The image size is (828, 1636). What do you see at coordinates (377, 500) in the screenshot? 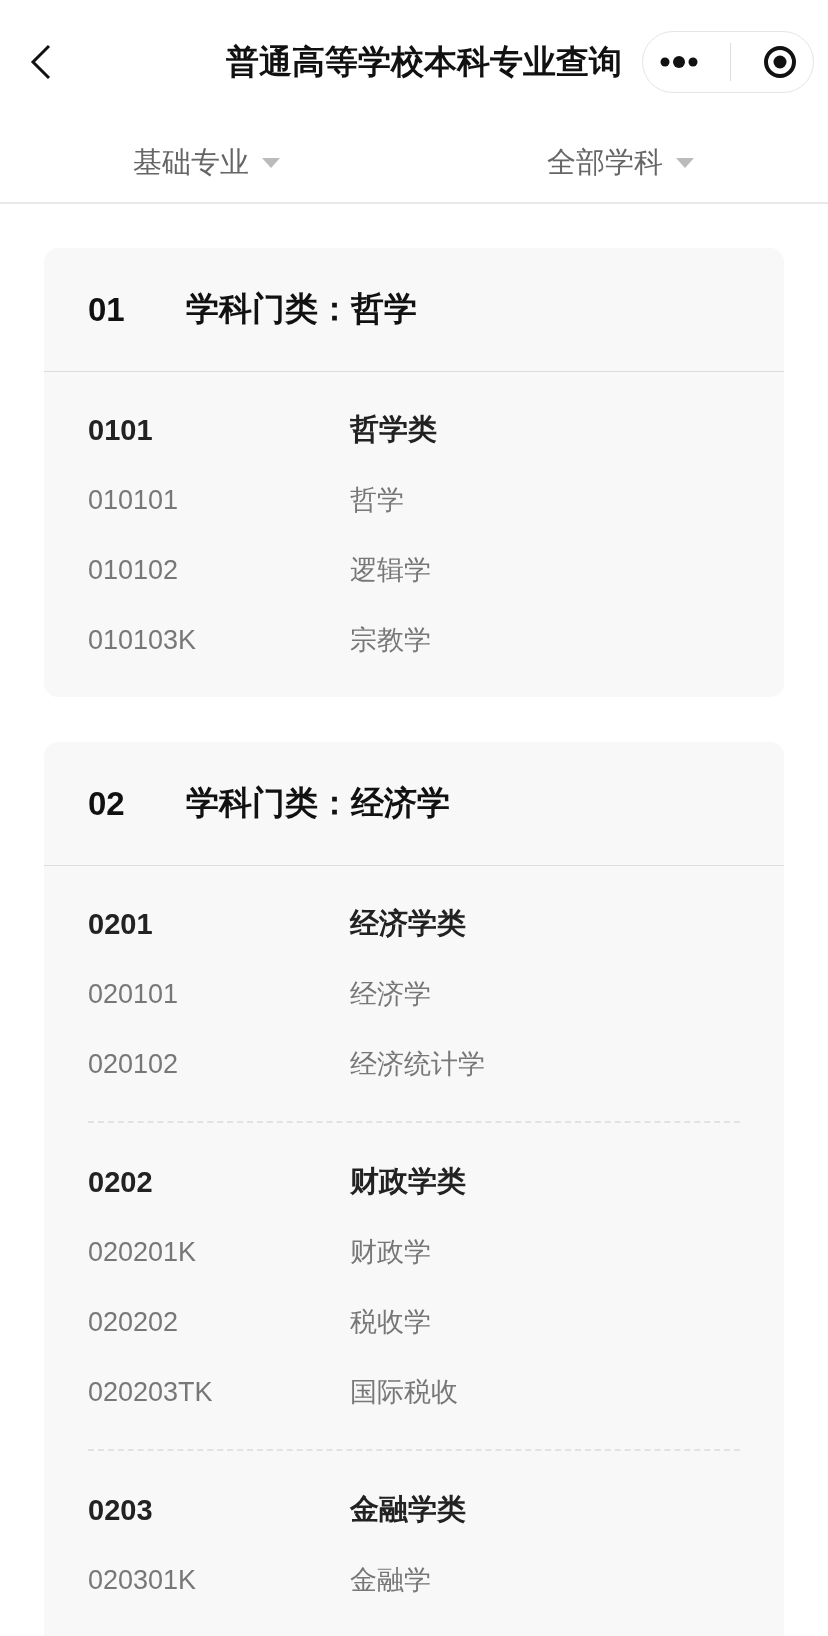
I see `major-name: 哲学` at bounding box center [377, 500].